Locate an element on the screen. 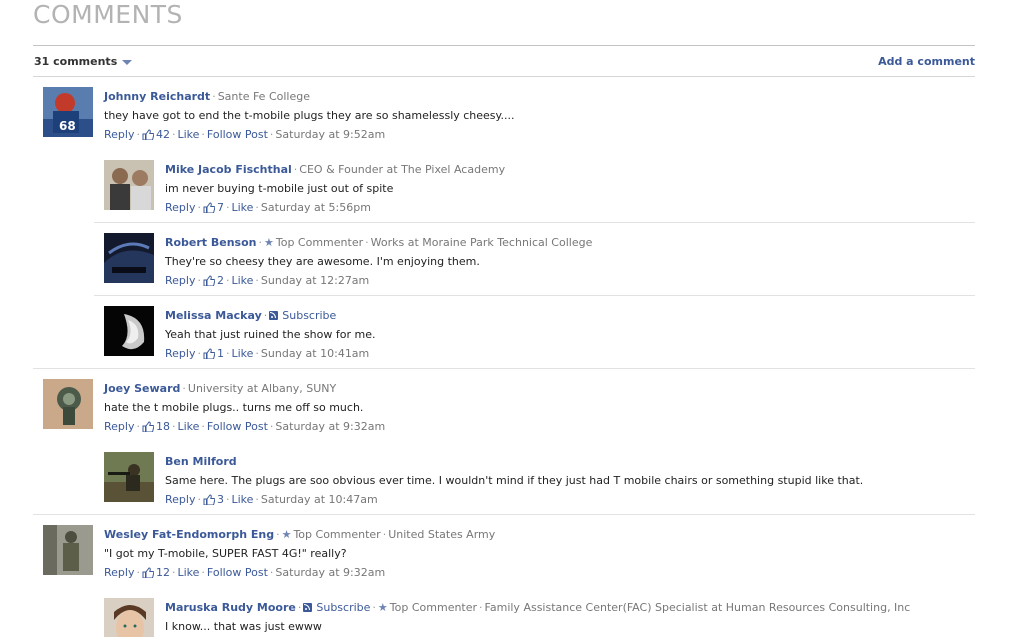 The image size is (1024, 637). like-count: 7 is located at coordinates (220, 207).